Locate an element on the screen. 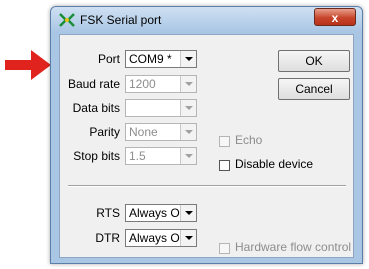 The height and width of the screenshot is (269, 369). disable-device-label: Disable device is located at coordinates (274, 164).